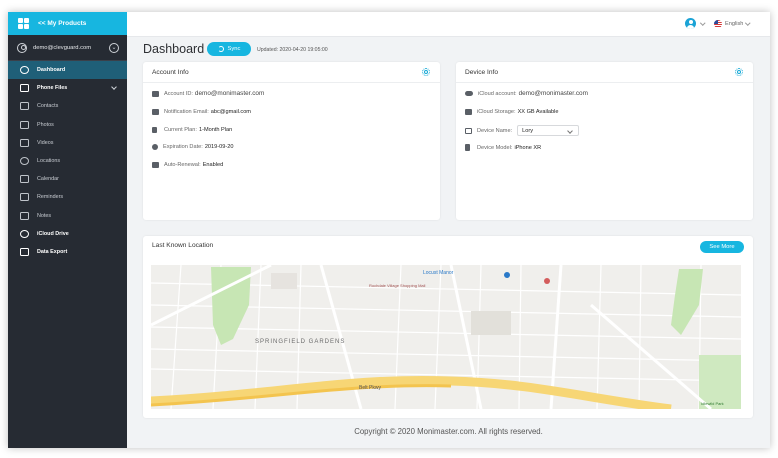 The image size is (778, 458). I want to click on sidebar-item-icloud-drive: iCloud Drive, so click(67, 234).